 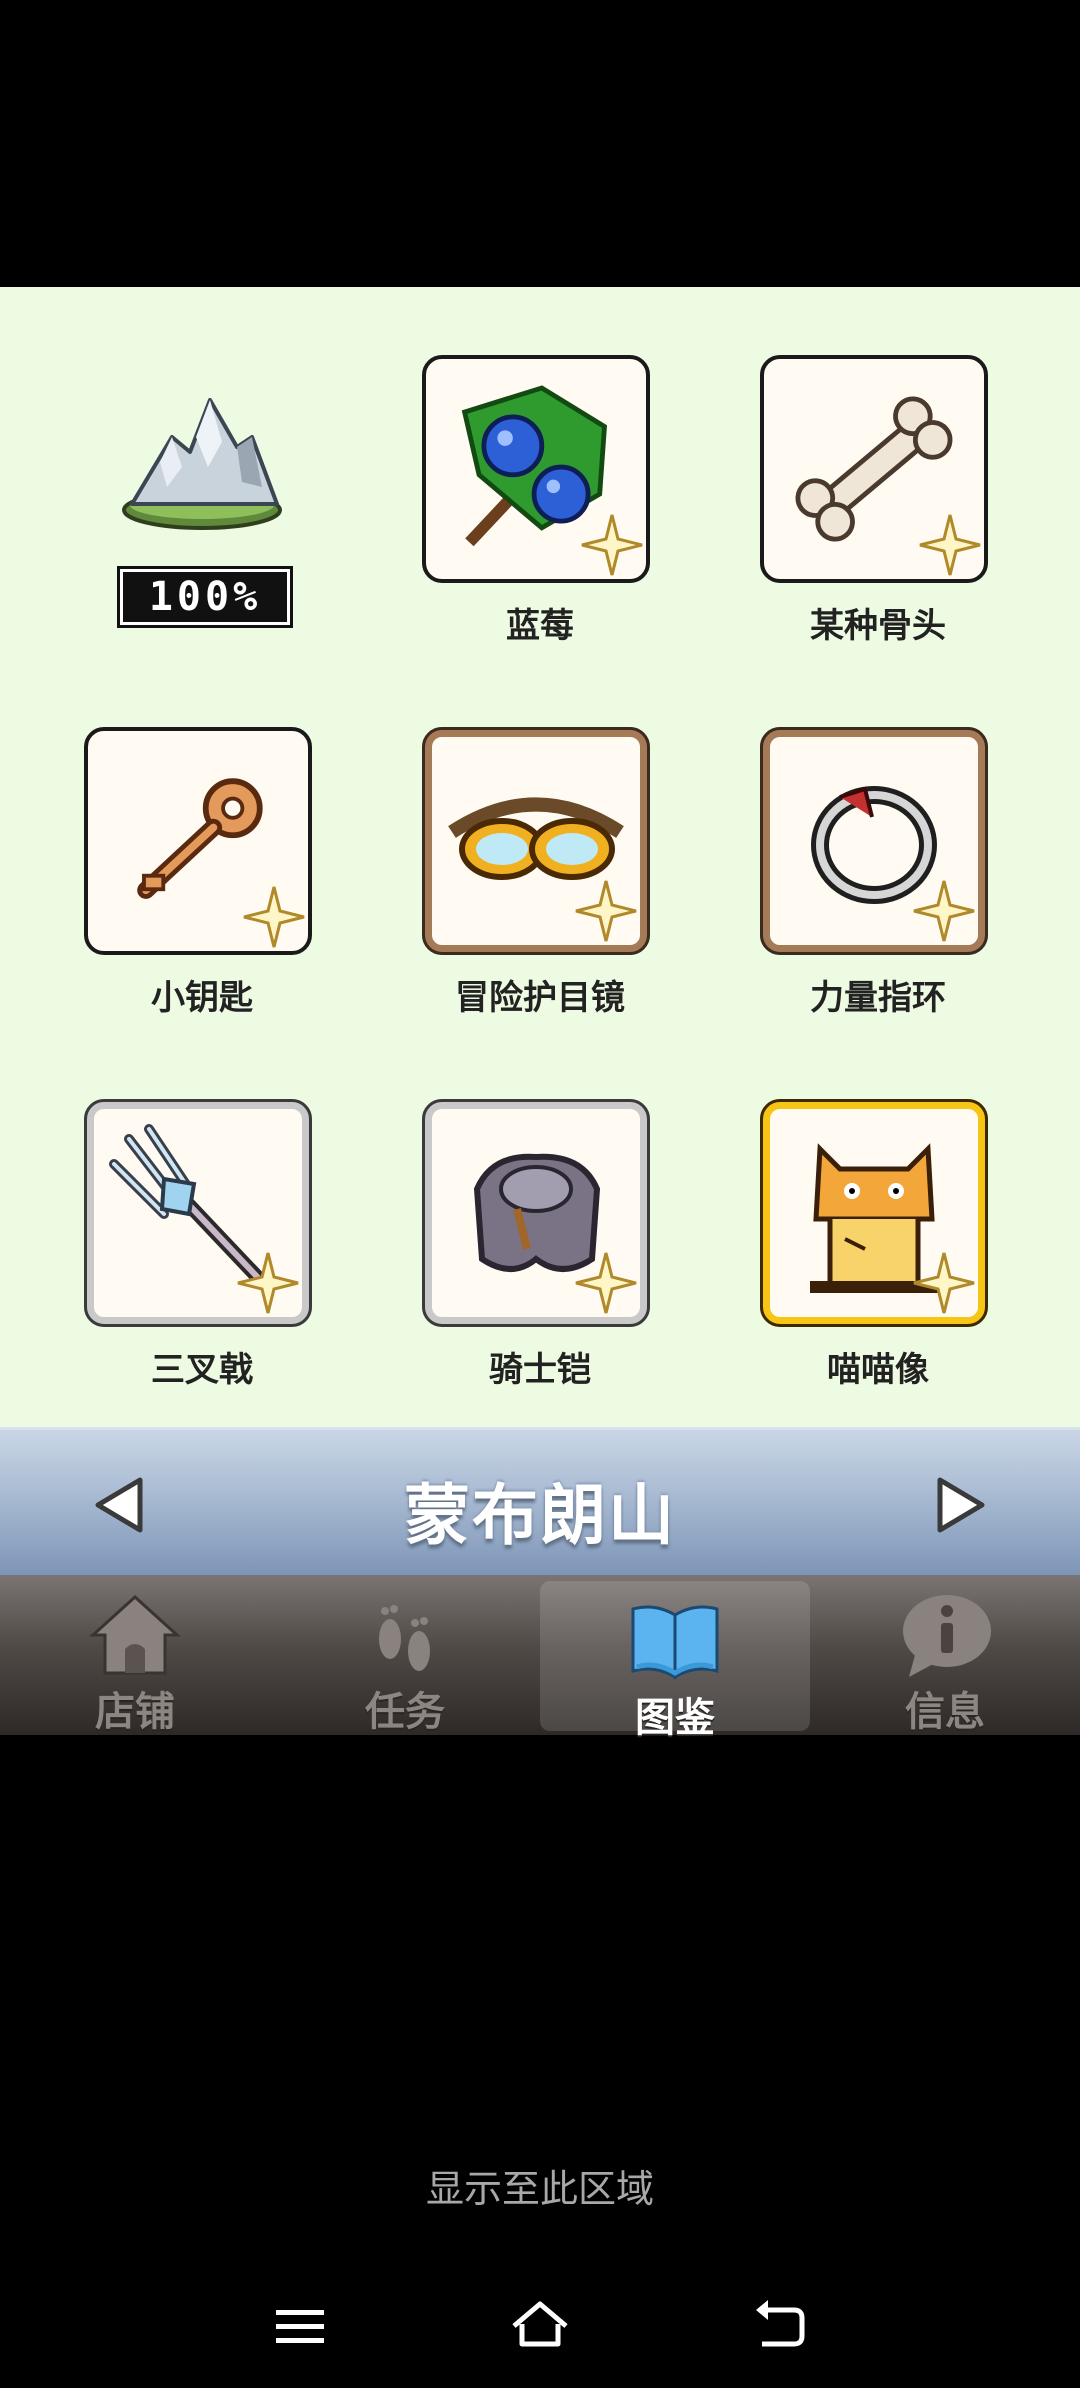 I want to click on next-region-button, so click(x=959, y=1505).